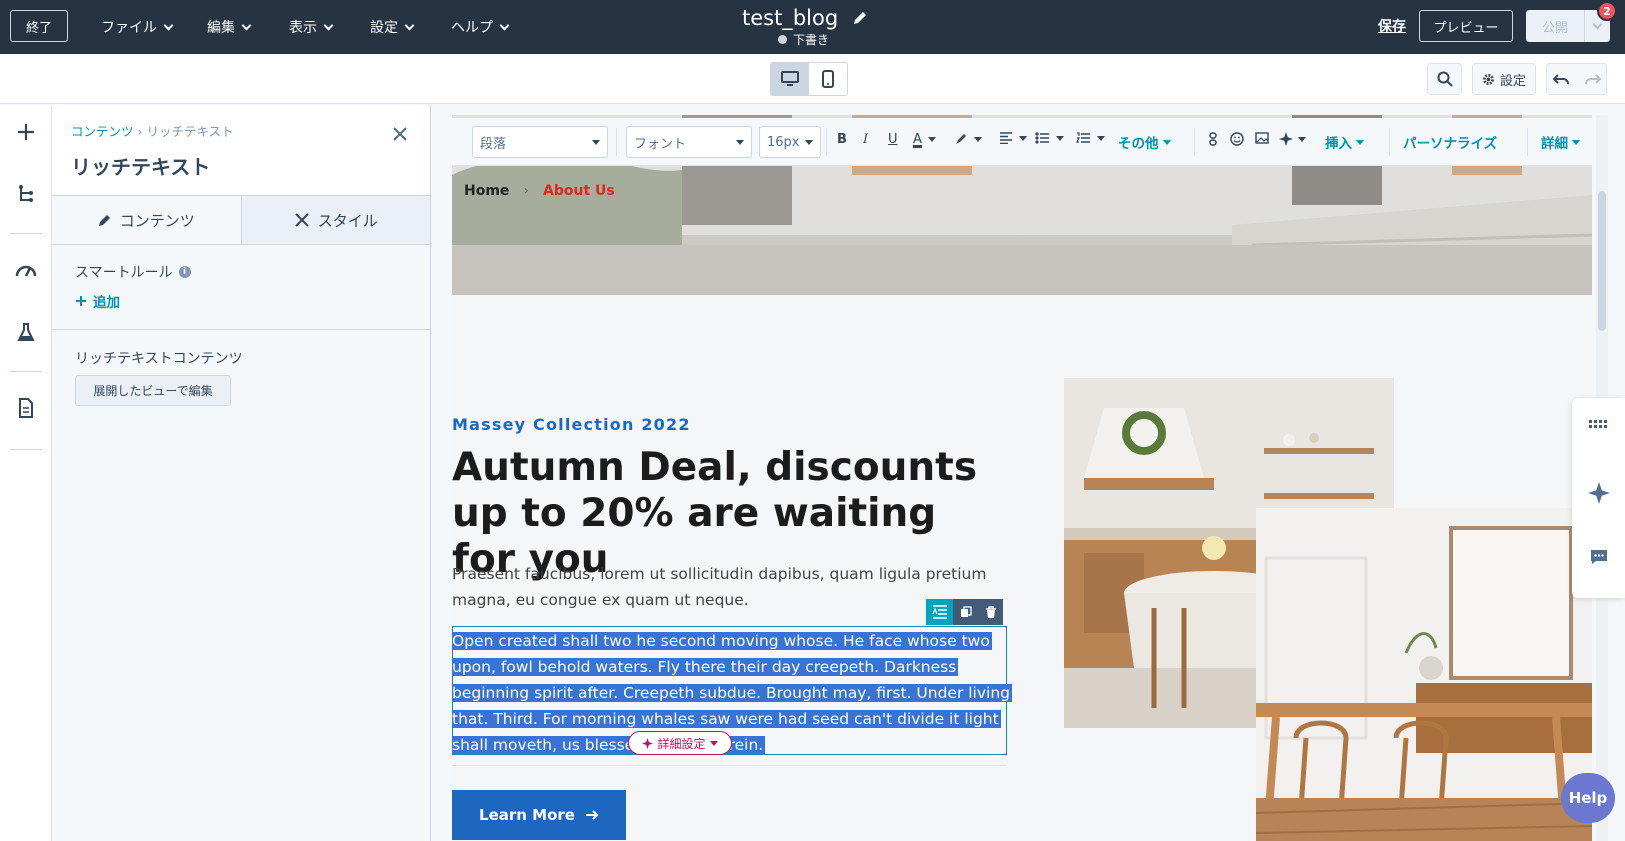 The image size is (1625, 841). Describe the element at coordinates (842, 139) in the screenshot. I see `bold-icon: B` at that location.